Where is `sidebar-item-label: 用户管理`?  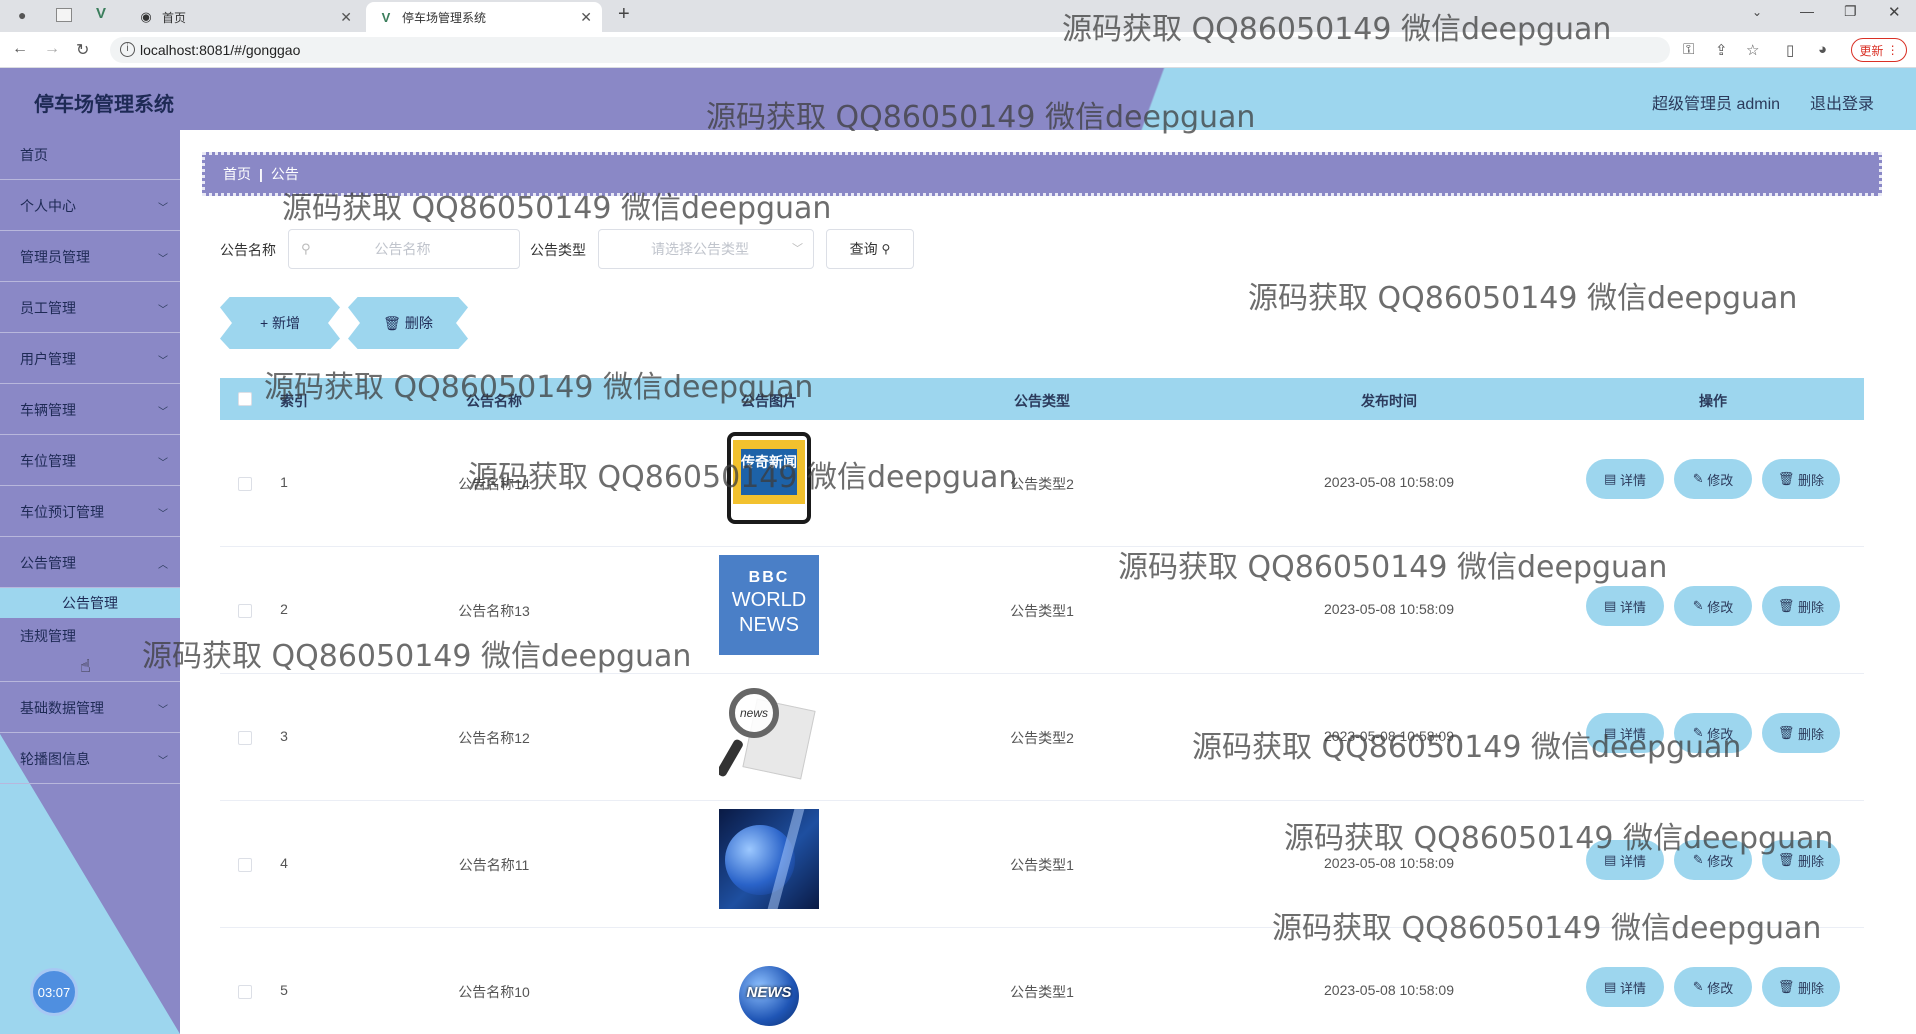 sidebar-item-label: 用户管理 is located at coordinates (48, 358).